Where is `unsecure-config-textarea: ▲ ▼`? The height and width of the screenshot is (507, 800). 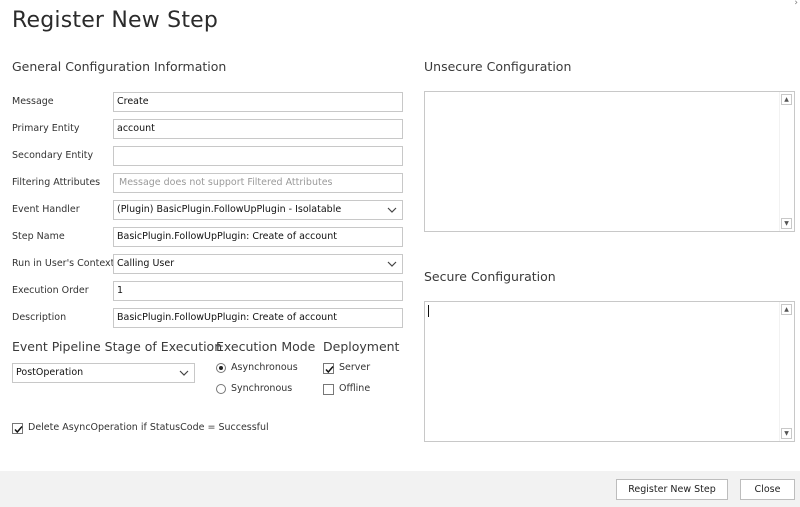
unsecure-config-textarea: ▲ ▼ is located at coordinates (609, 161).